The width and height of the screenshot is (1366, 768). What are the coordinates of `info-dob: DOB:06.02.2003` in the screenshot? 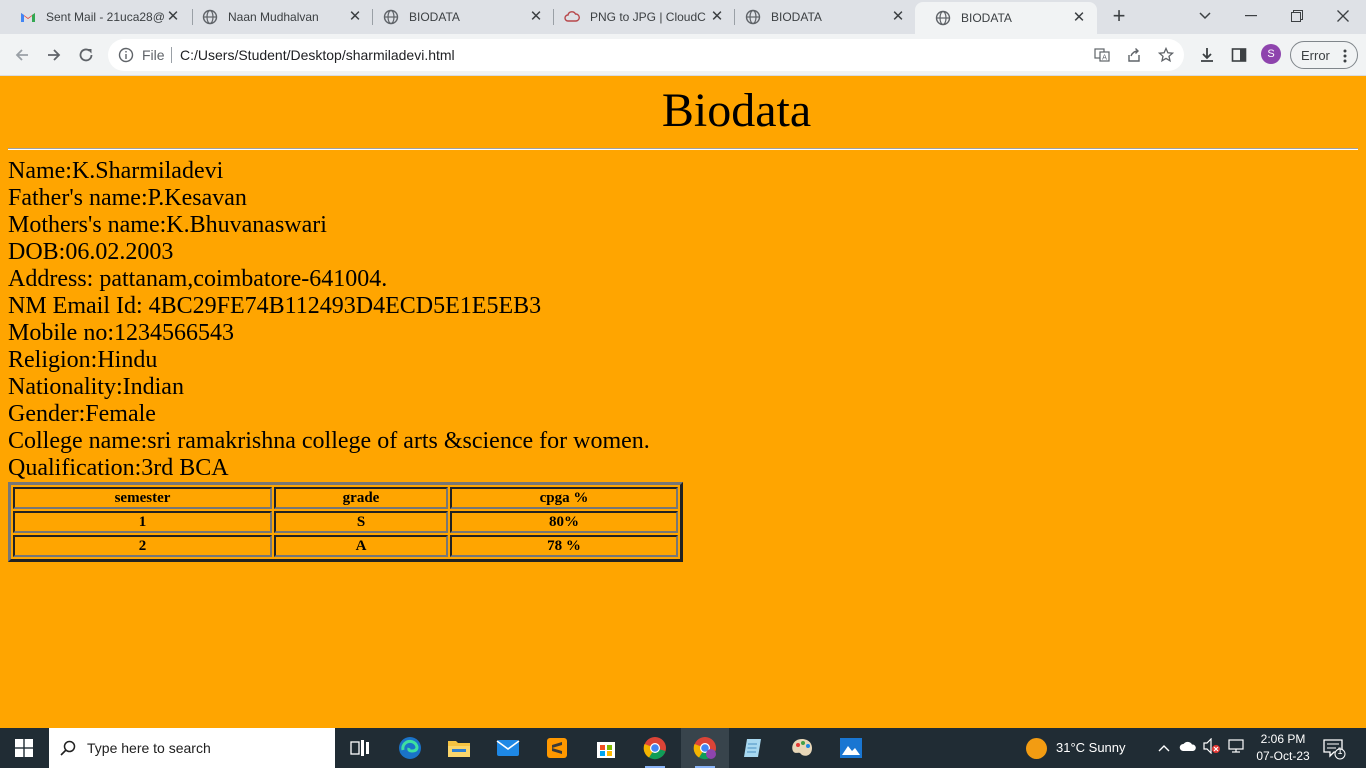 It's located at (91, 252).